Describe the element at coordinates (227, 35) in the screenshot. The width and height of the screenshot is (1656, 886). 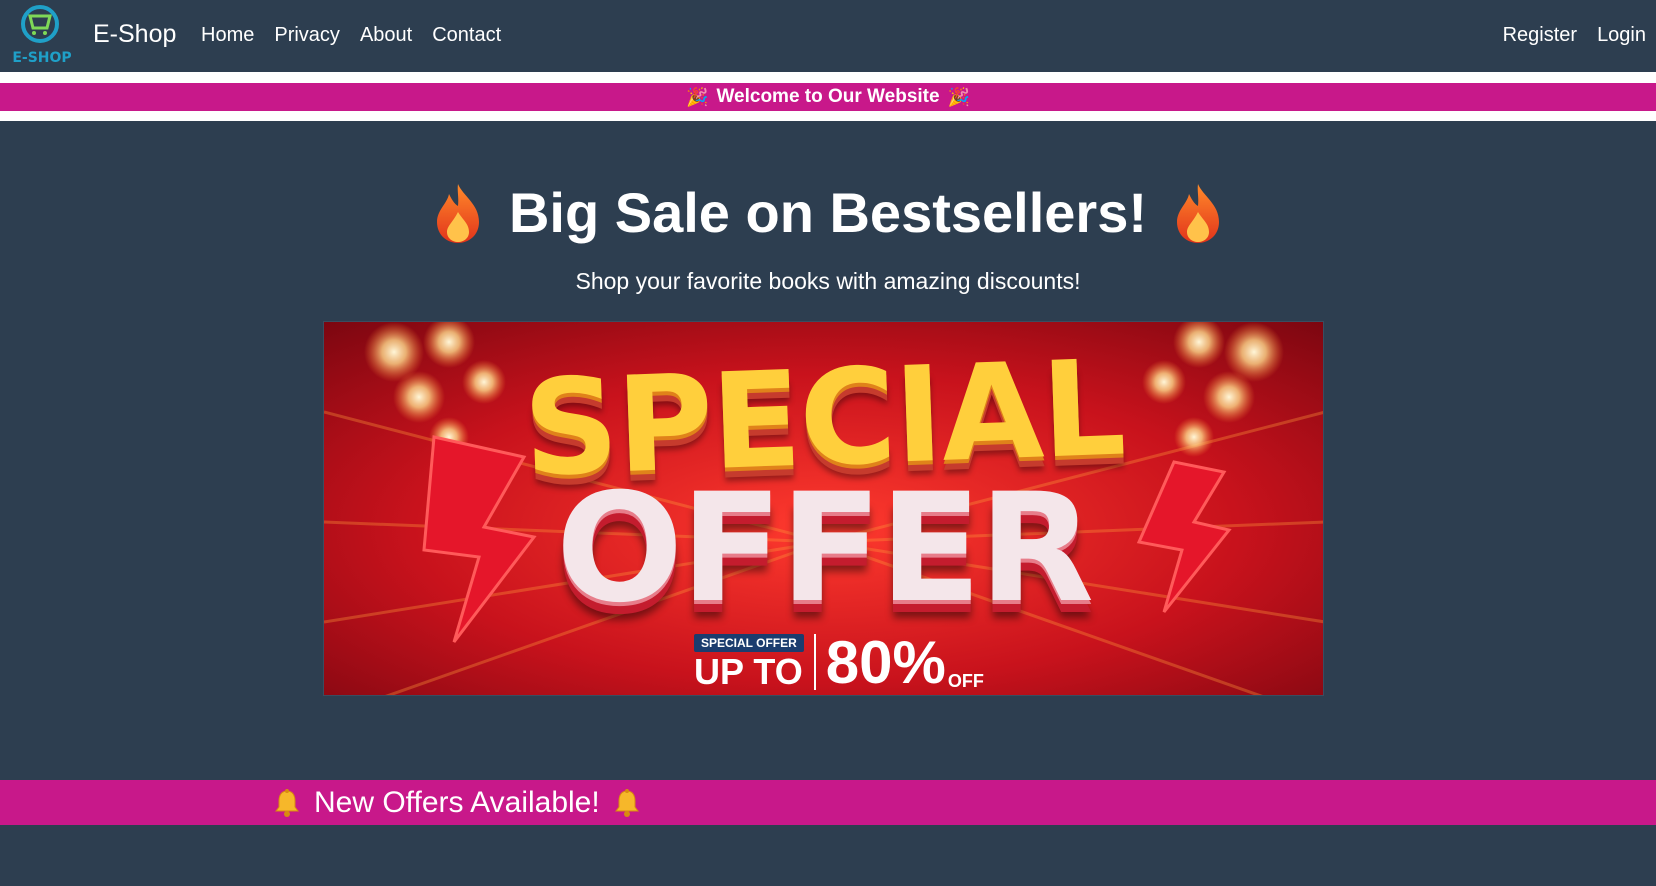
I see `nav-home: Home` at that location.